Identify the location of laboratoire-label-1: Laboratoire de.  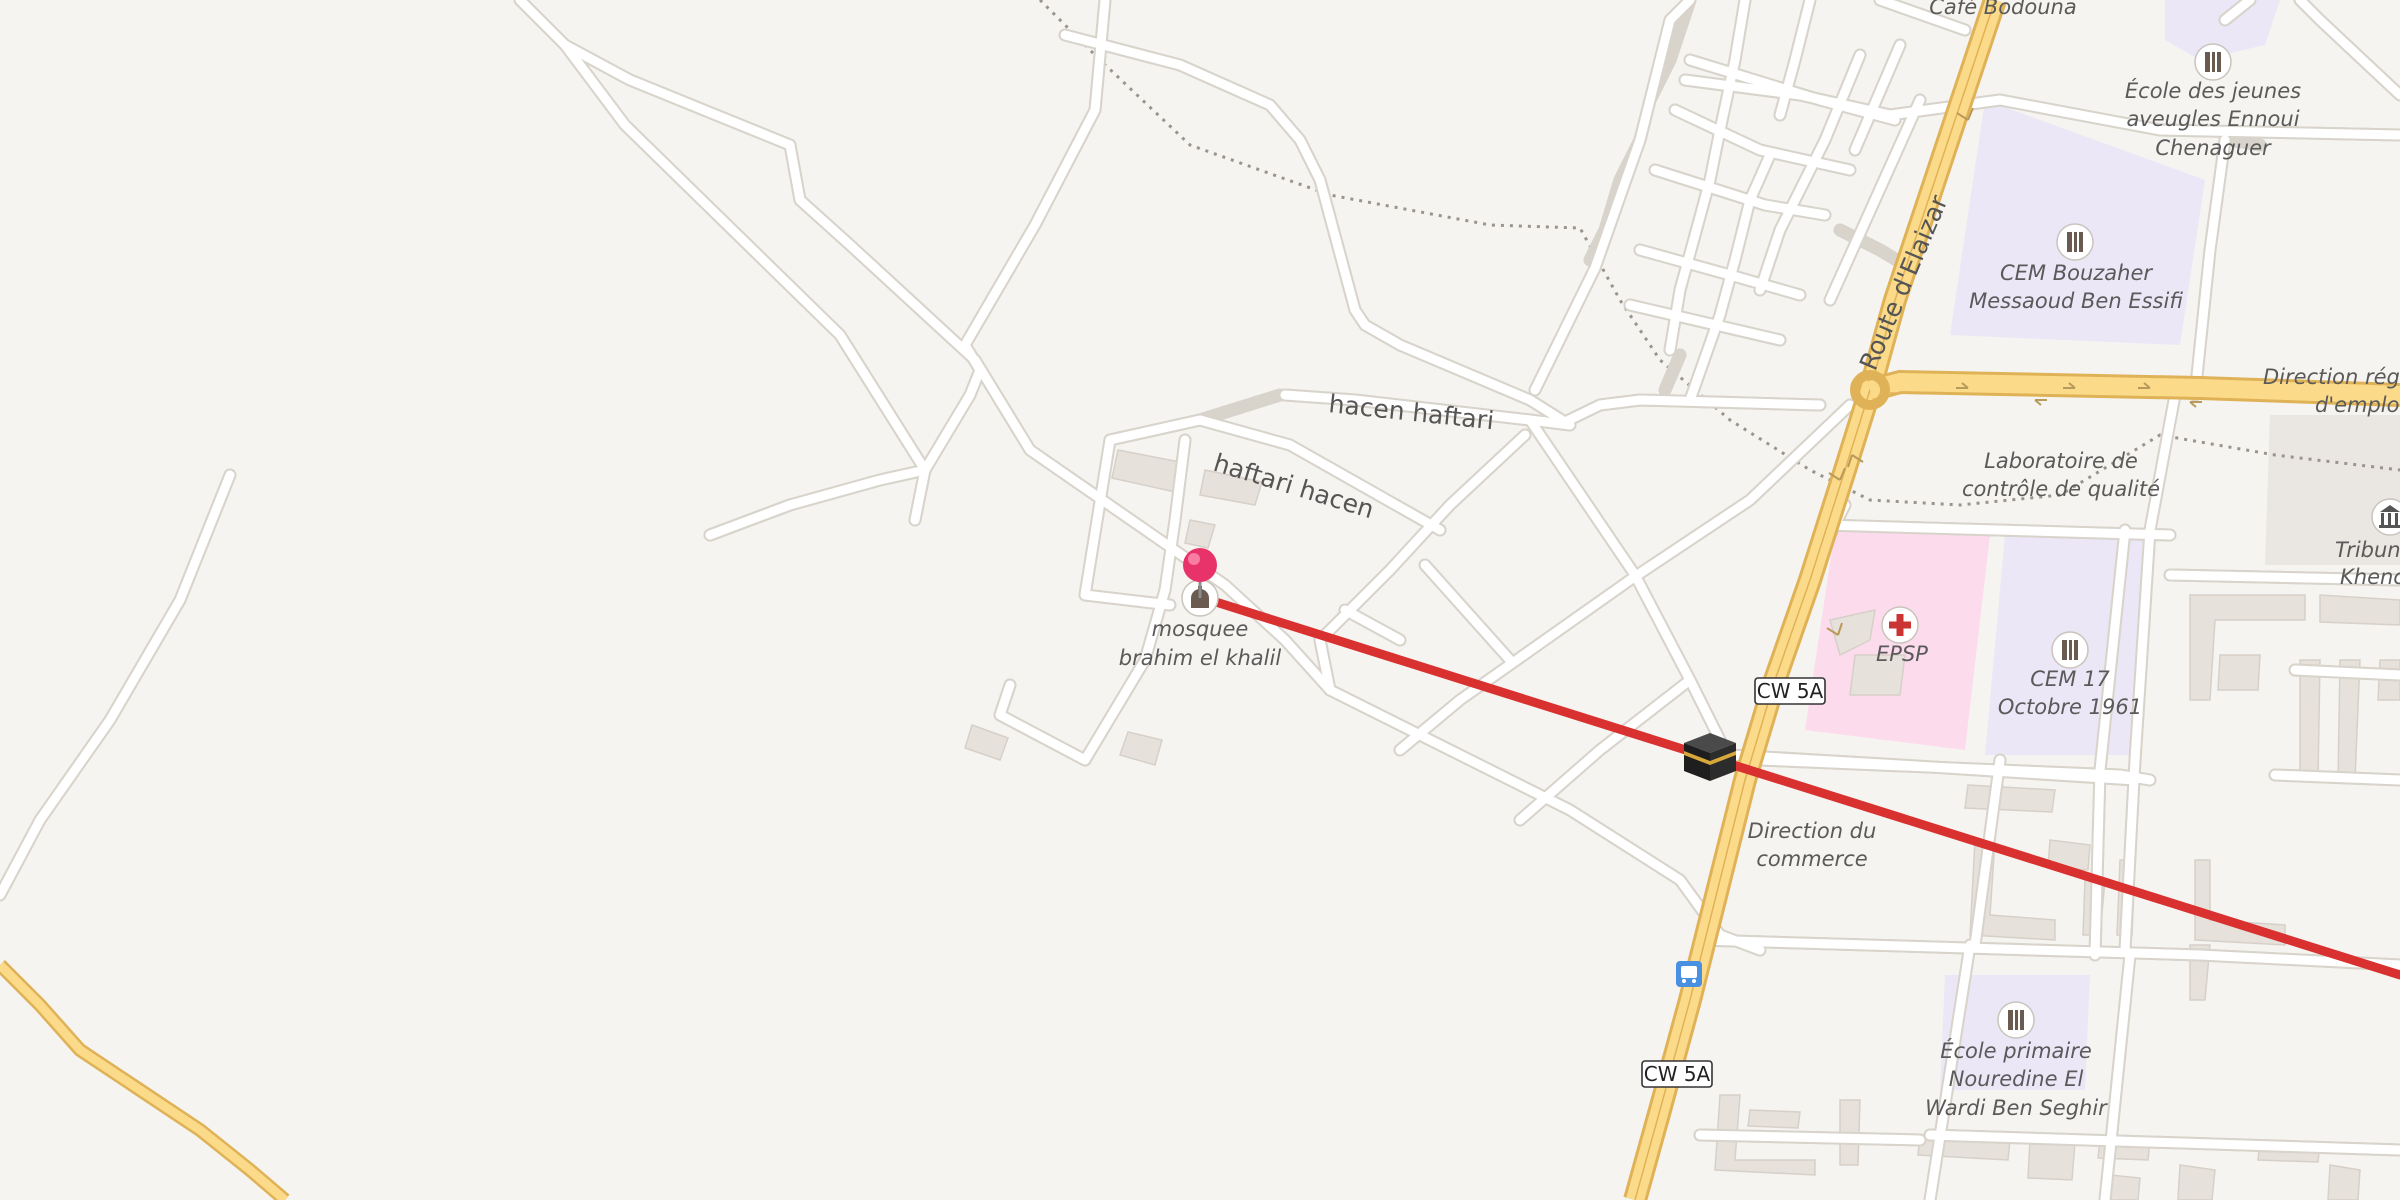
(2061, 461).